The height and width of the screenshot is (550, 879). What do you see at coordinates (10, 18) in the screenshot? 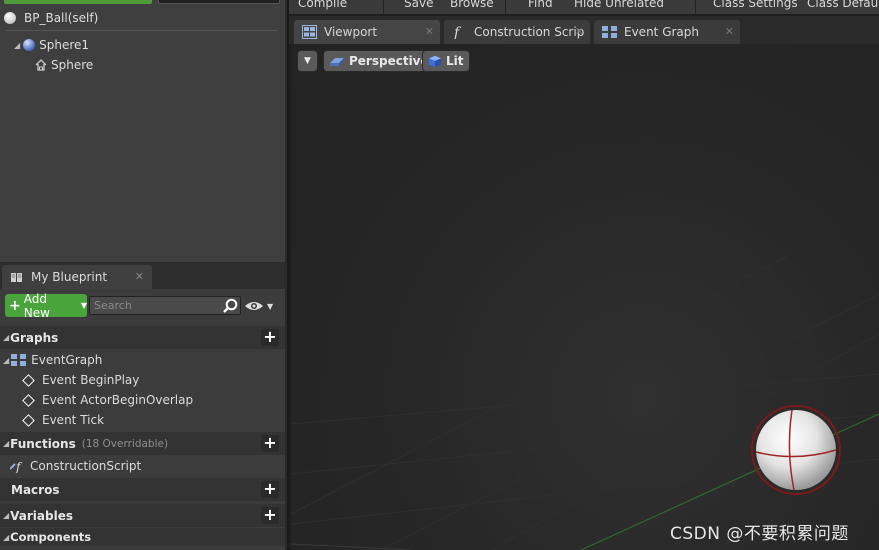
I see `actor-self-icon` at bounding box center [10, 18].